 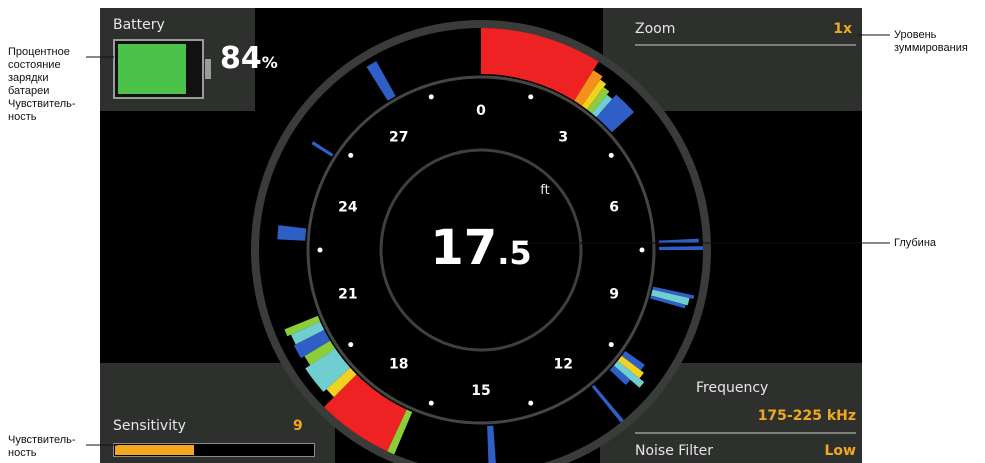 What do you see at coordinates (842, 29) in the screenshot?
I see `zoom-value: 1x` at bounding box center [842, 29].